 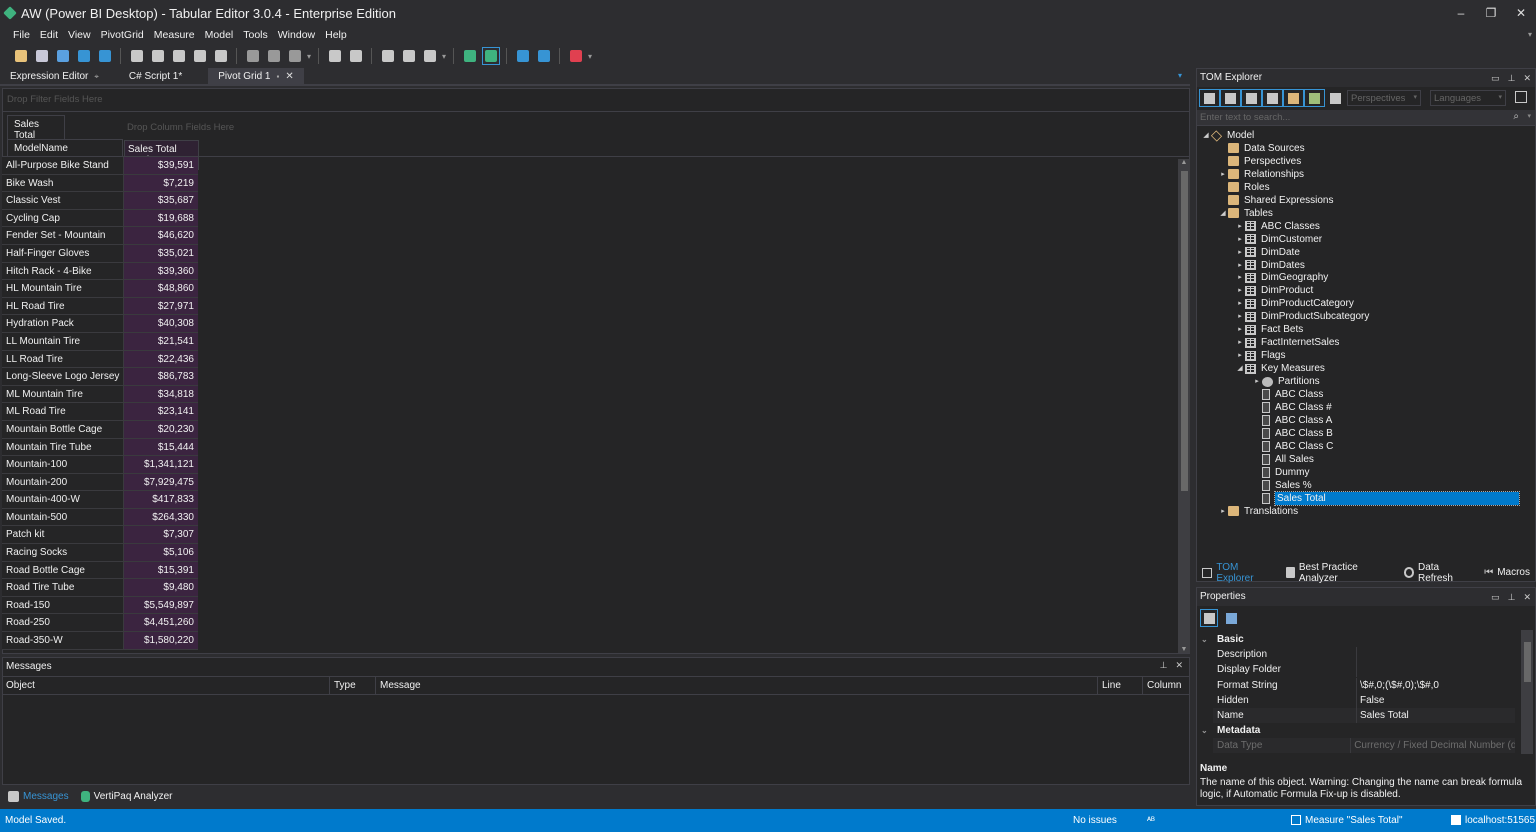 What do you see at coordinates (62, 447) in the screenshot?
I see `row-label: Mountain Tire Tube` at bounding box center [62, 447].